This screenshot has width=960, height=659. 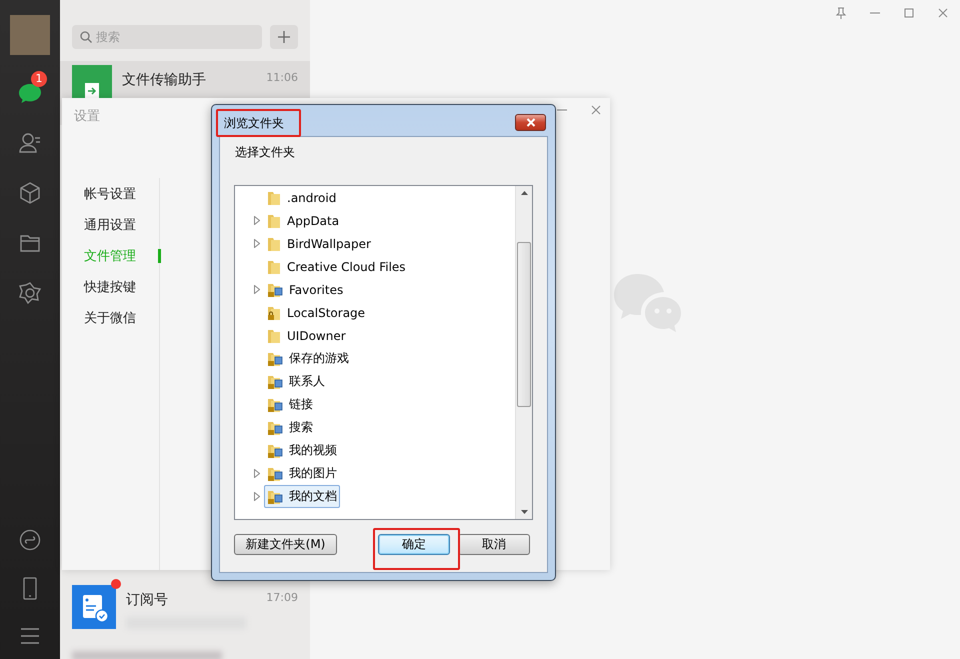 What do you see at coordinates (302, 450) in the screenshot?
I see `folder-tree-item: 我的视频` at bounding box center [302, 450].